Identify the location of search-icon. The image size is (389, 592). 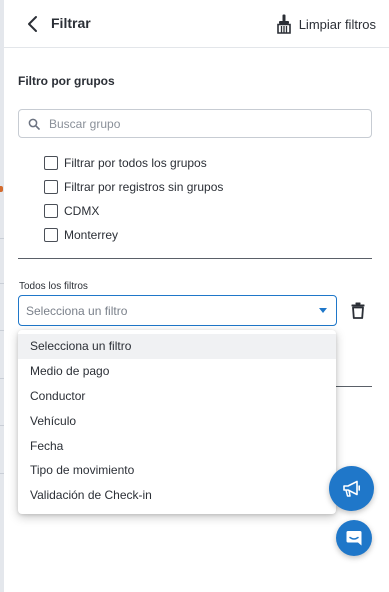
(34, 124).